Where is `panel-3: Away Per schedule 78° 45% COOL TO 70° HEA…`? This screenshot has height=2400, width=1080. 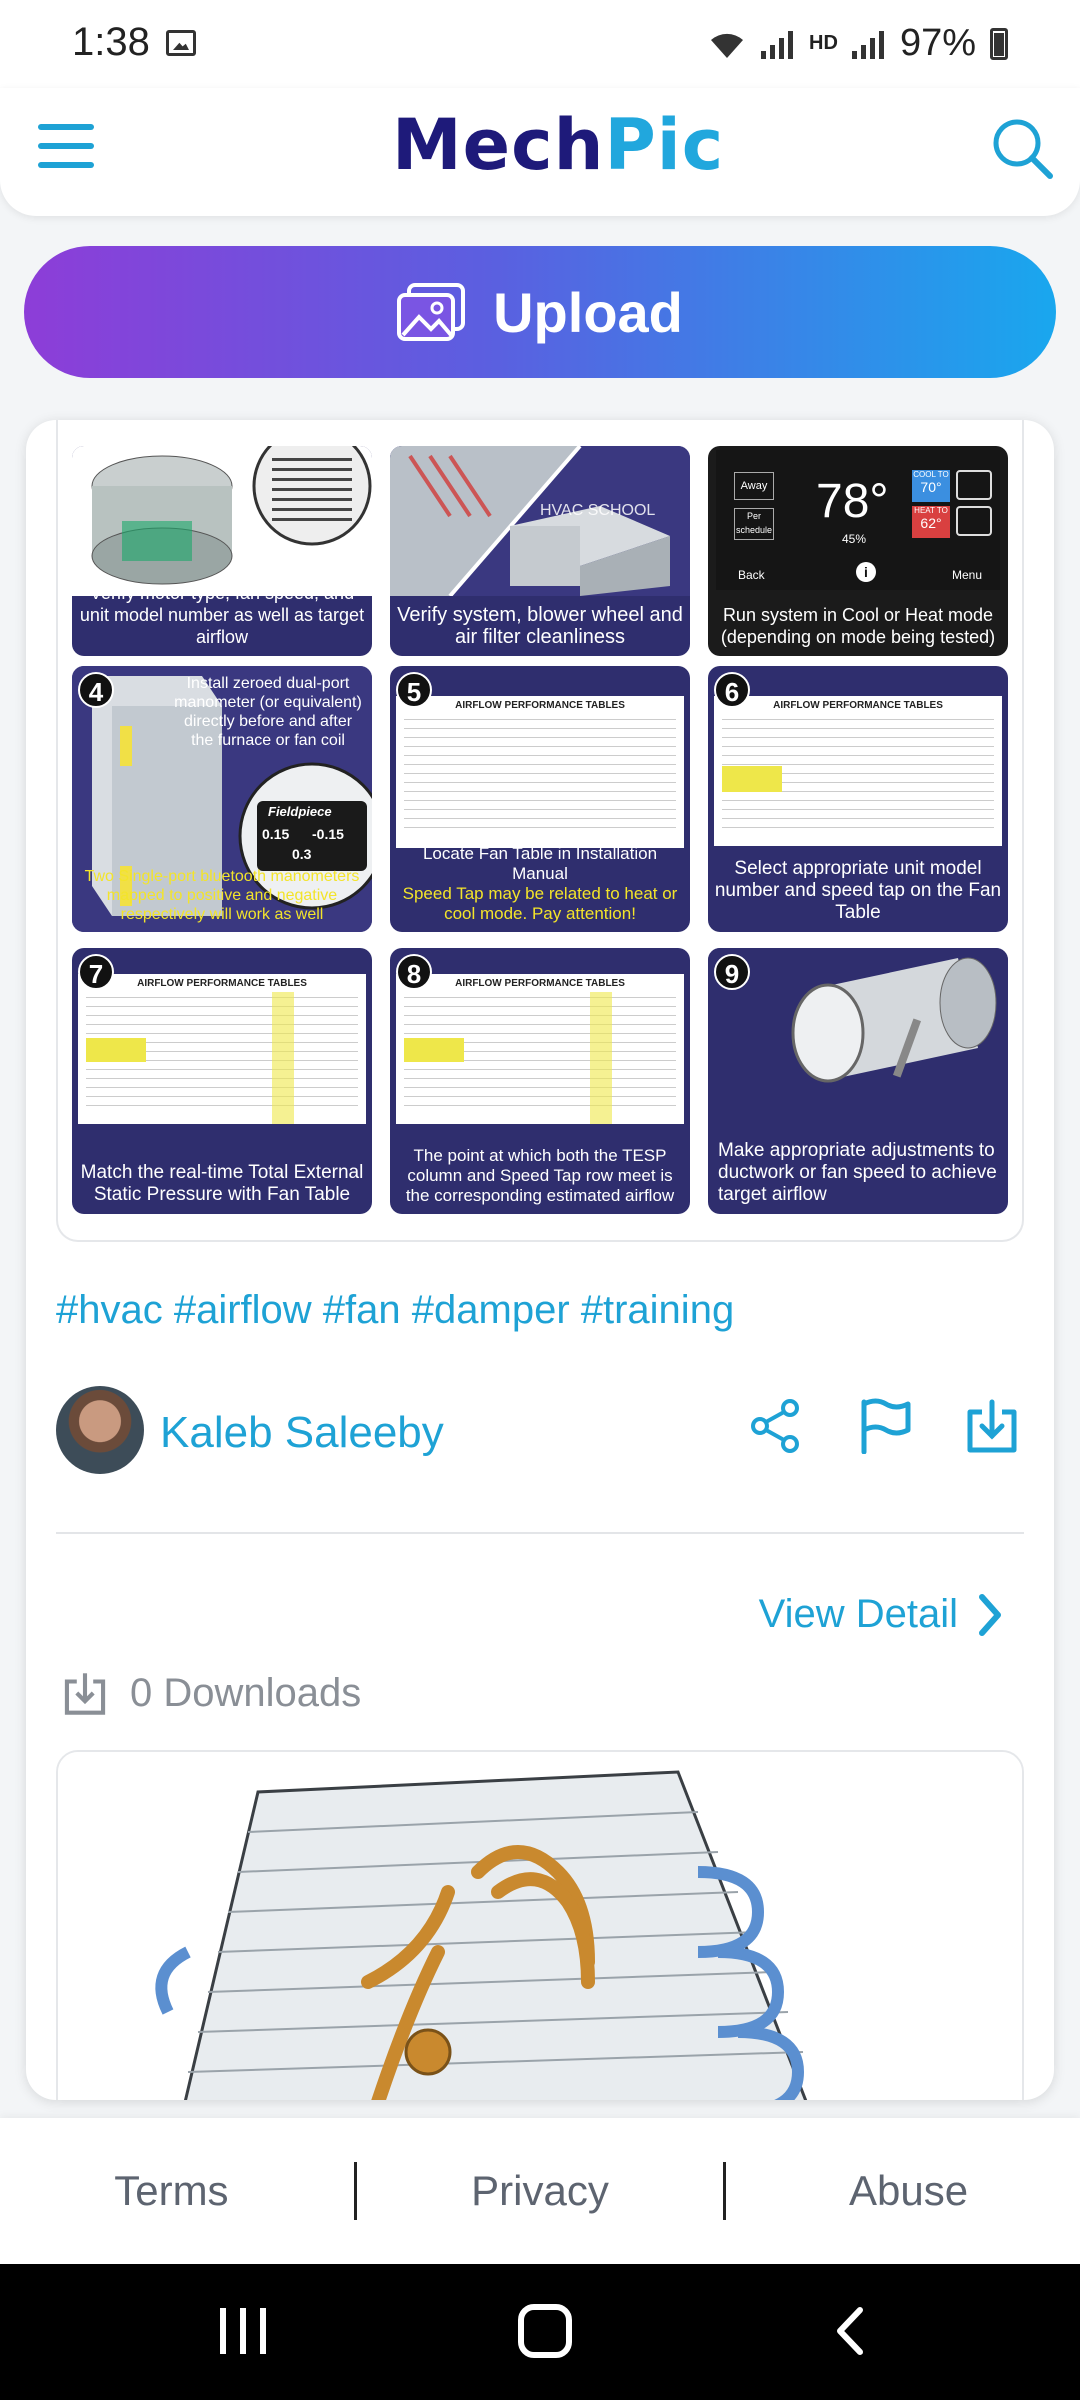
panel-3: Away Per schedule 78° 45% COOL TO 70° HEA… is located at coordinates (858, 551).